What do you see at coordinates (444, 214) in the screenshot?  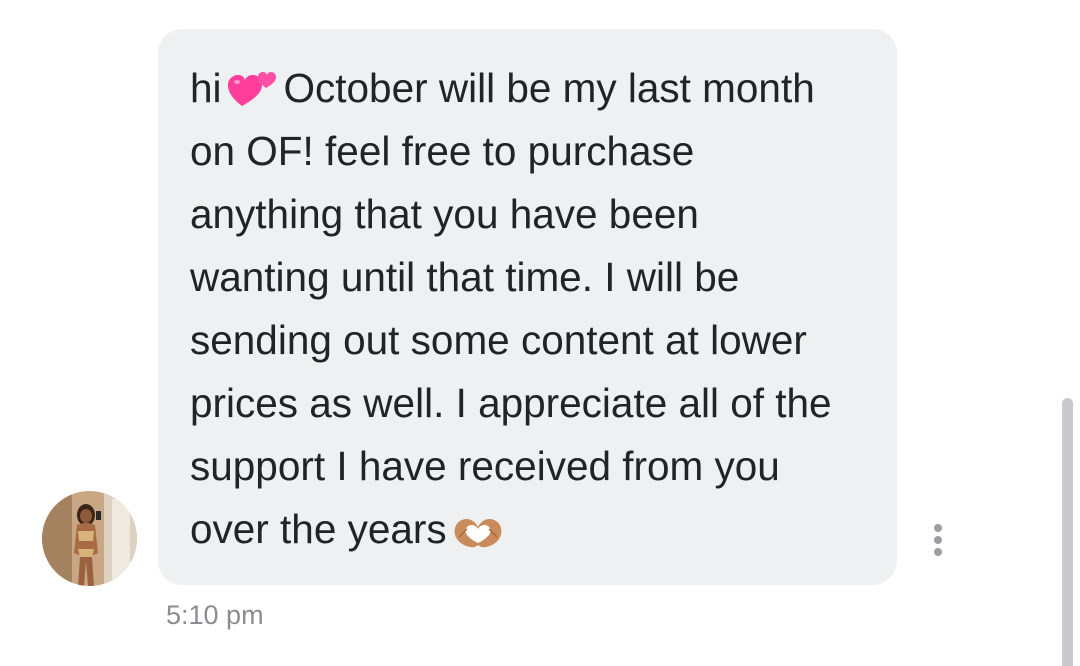 I see `message-line: anything that you have been` at bounding box center [444, 214].